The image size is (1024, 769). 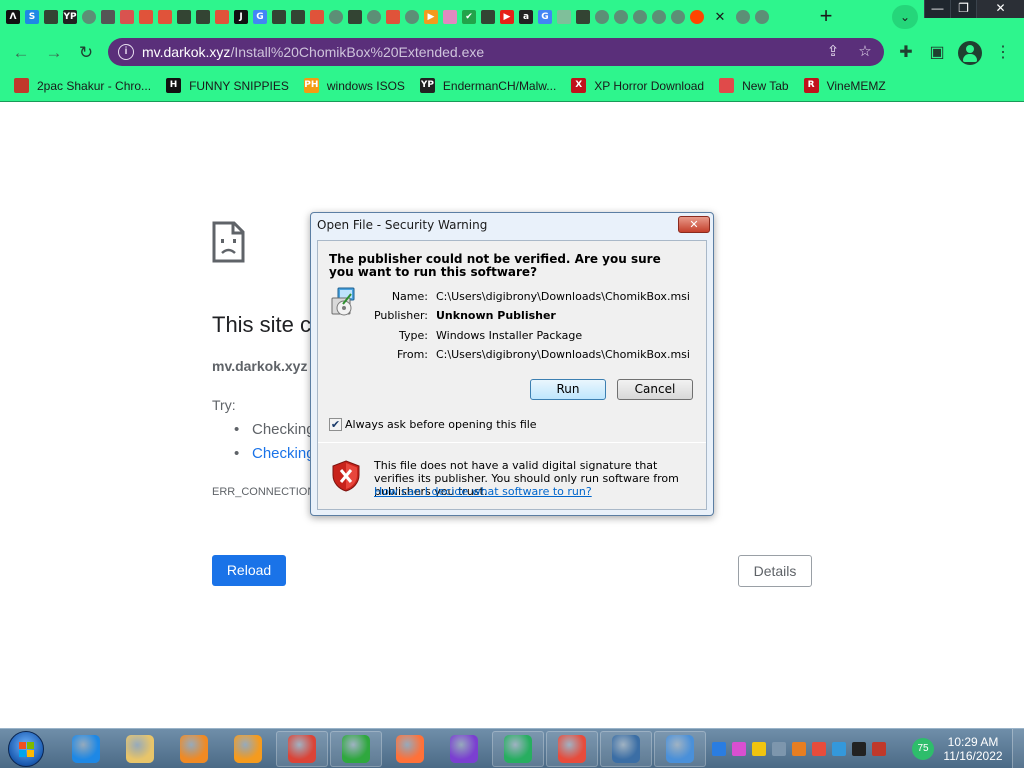 What do you see at coordinates (923, 749) in the screenshot?
I see `tray-badge: 75` at bounding box center [923, 749].